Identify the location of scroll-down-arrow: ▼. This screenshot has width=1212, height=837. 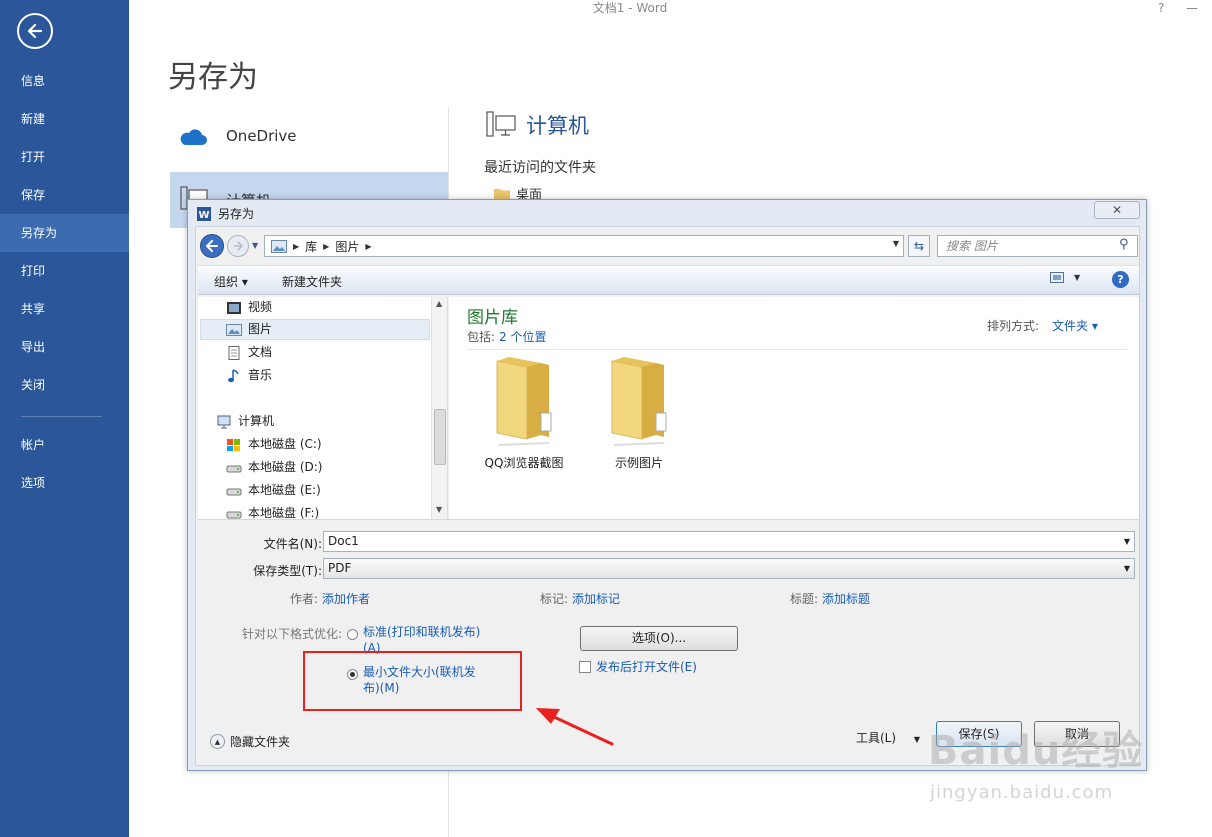
(439, 509).